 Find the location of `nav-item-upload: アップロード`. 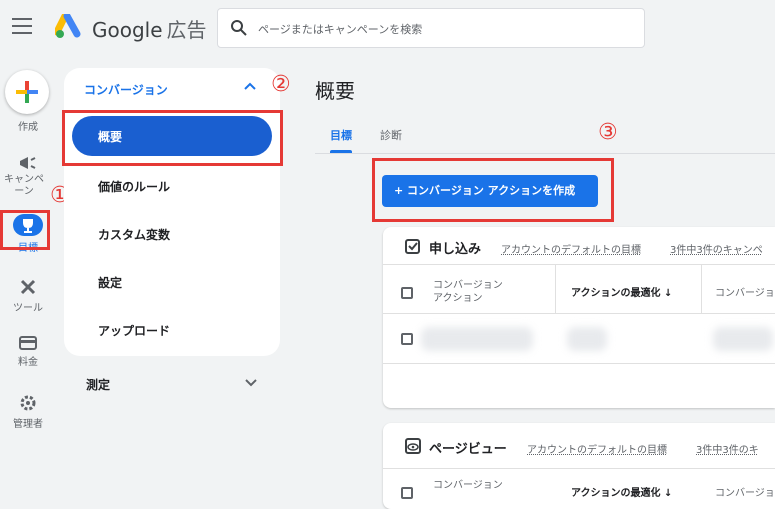

nav-item-upload: アップロード is located at coordinates (134, 330).